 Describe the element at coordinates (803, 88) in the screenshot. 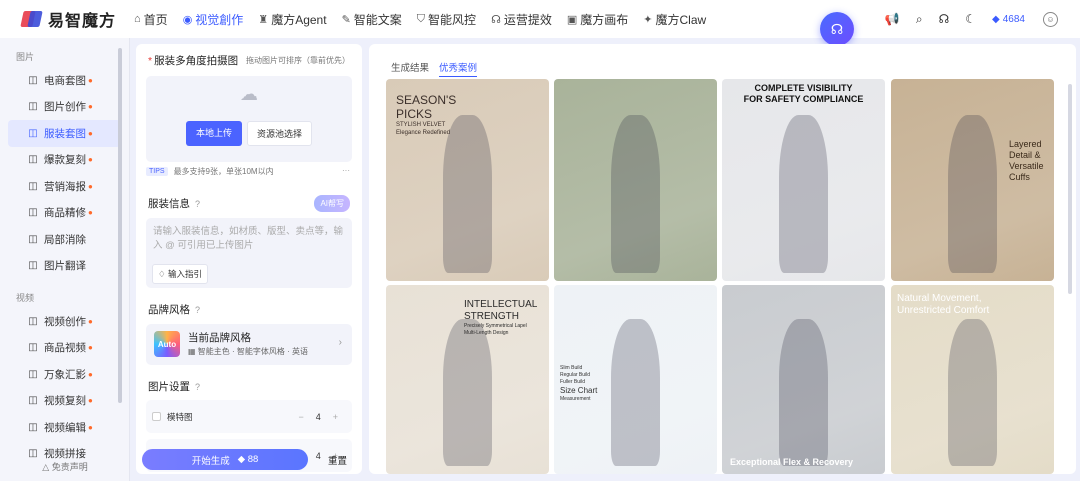

I see `card-text-line: COMPLETE VISIBILITY` at that location.